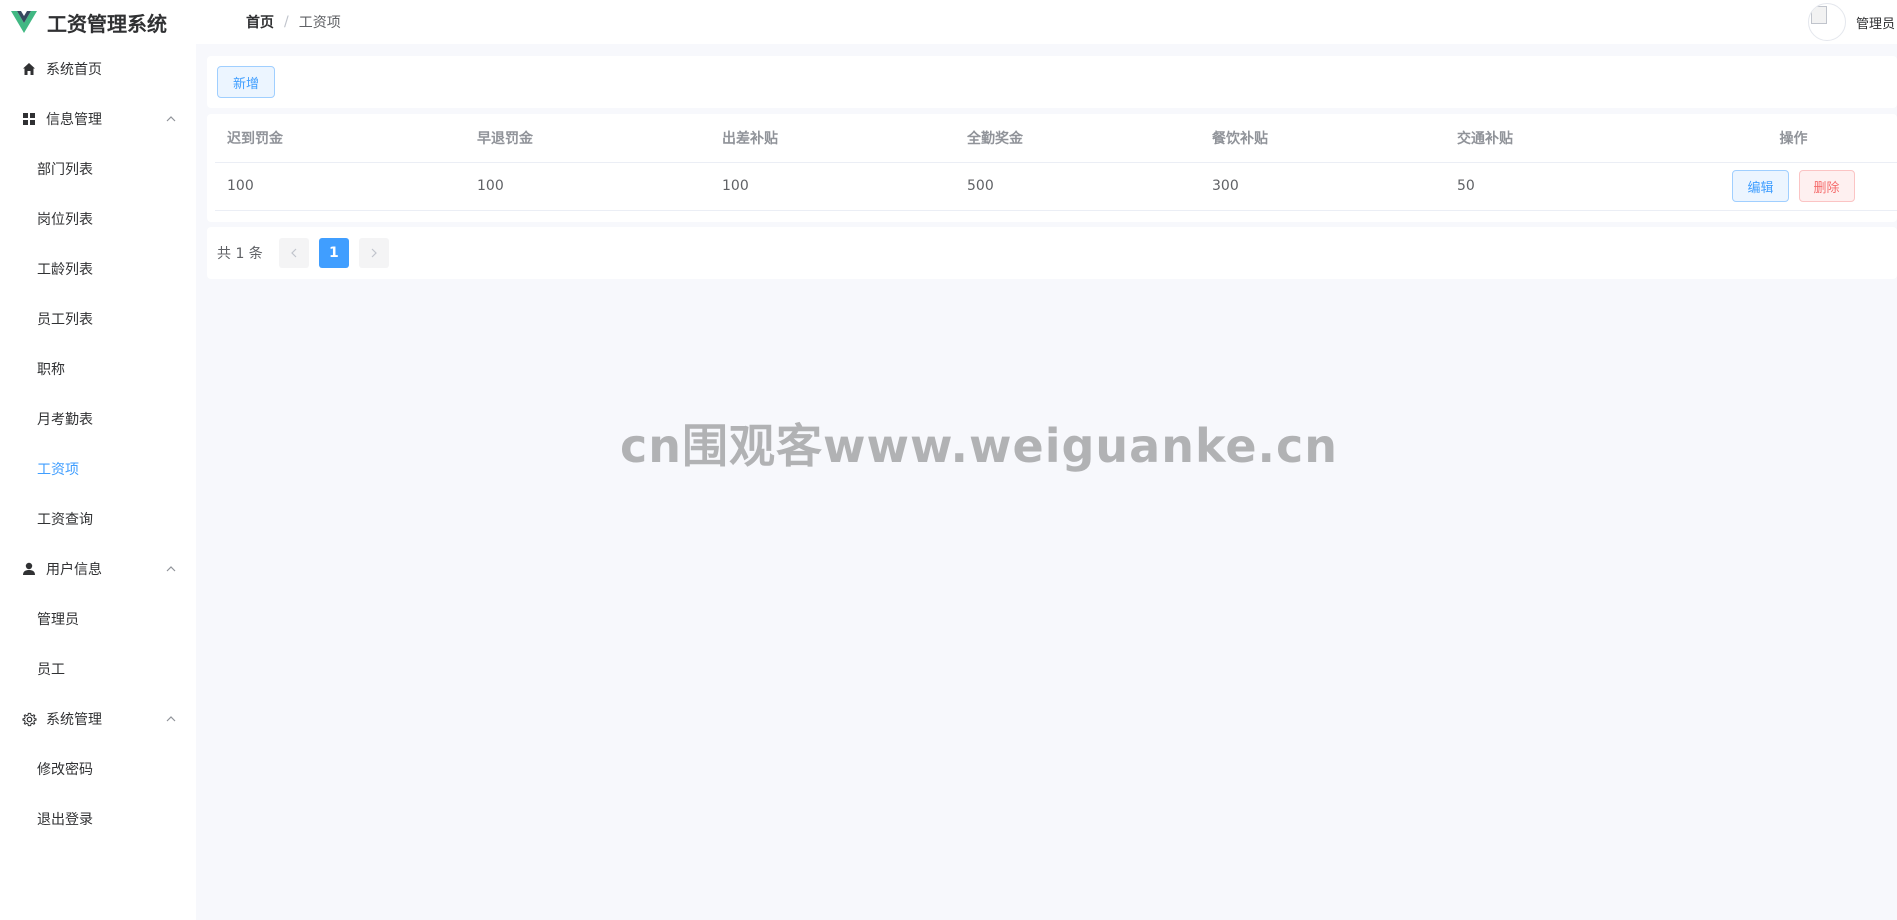 This screenshot has width=1897, height=920. Describe the element at coordinates (319, 23) in the screenshot. I see `breadcrumb-current: 工资项` at that location.